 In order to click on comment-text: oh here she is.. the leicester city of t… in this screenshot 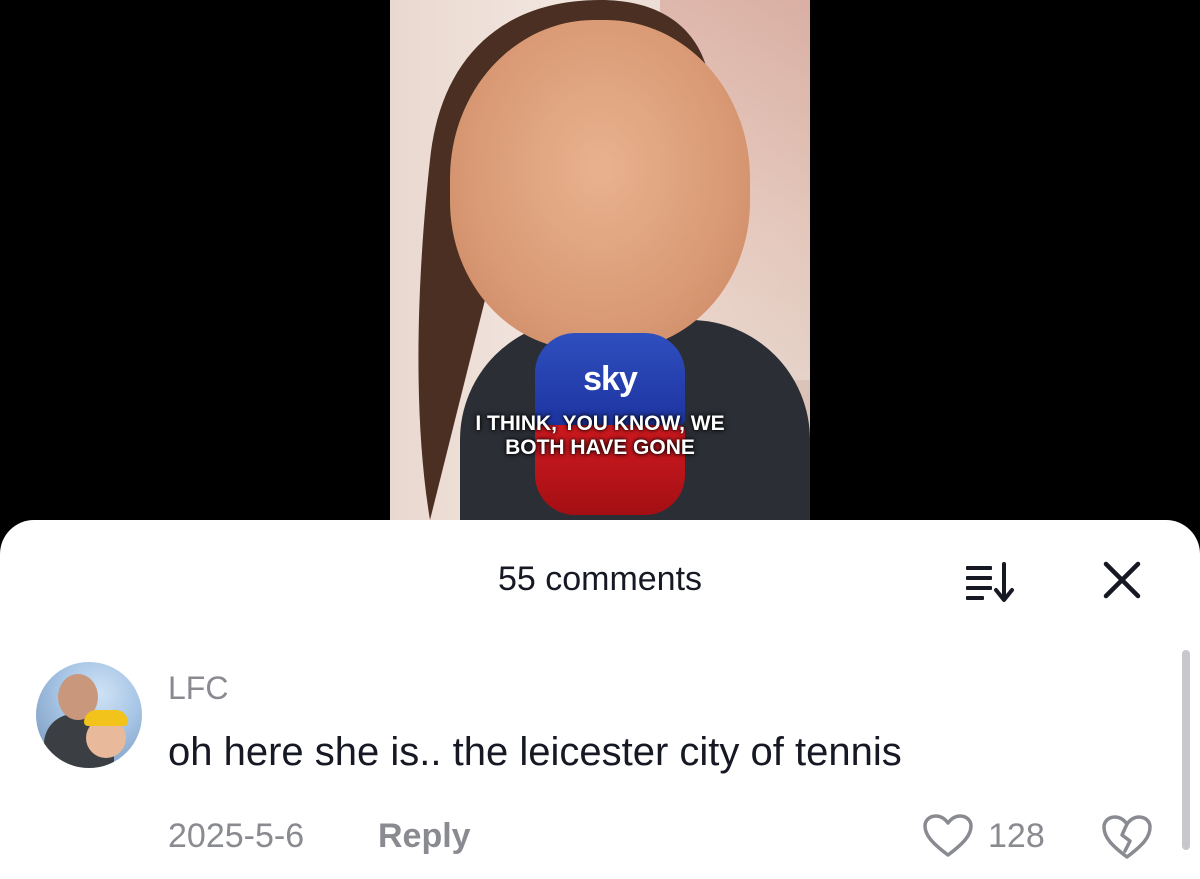, I will do `click(535, 752)`.